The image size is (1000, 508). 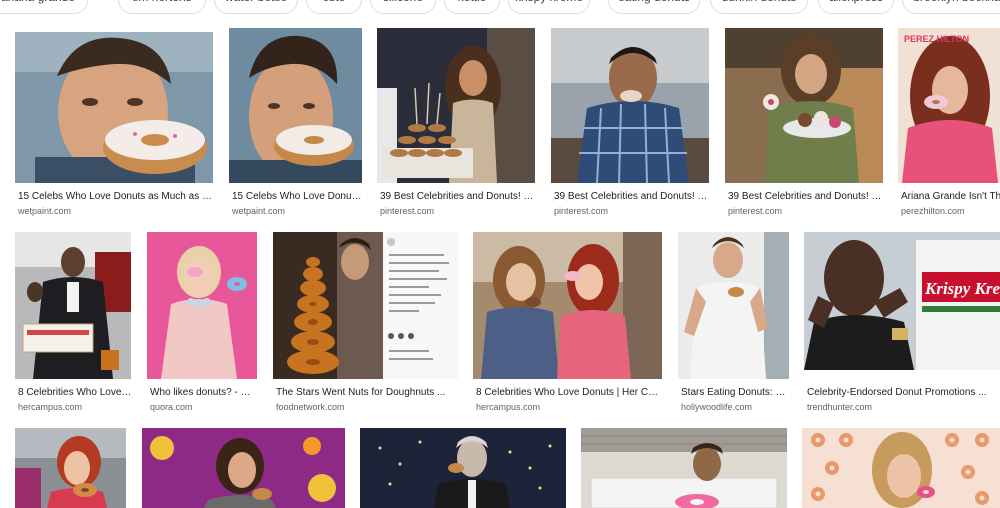 I want to click on result-title: Ariana Grande Isn't The, so click(x=950, y=196).